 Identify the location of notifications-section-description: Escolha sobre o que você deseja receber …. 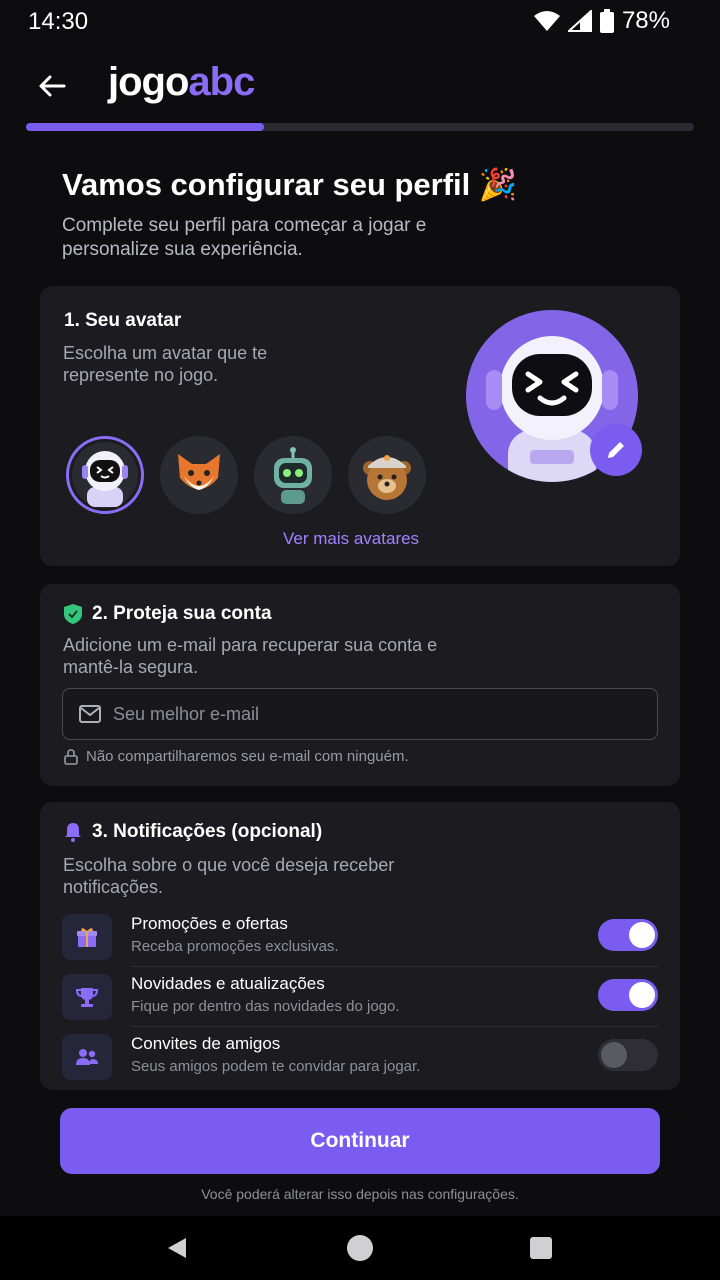
(229, 876).